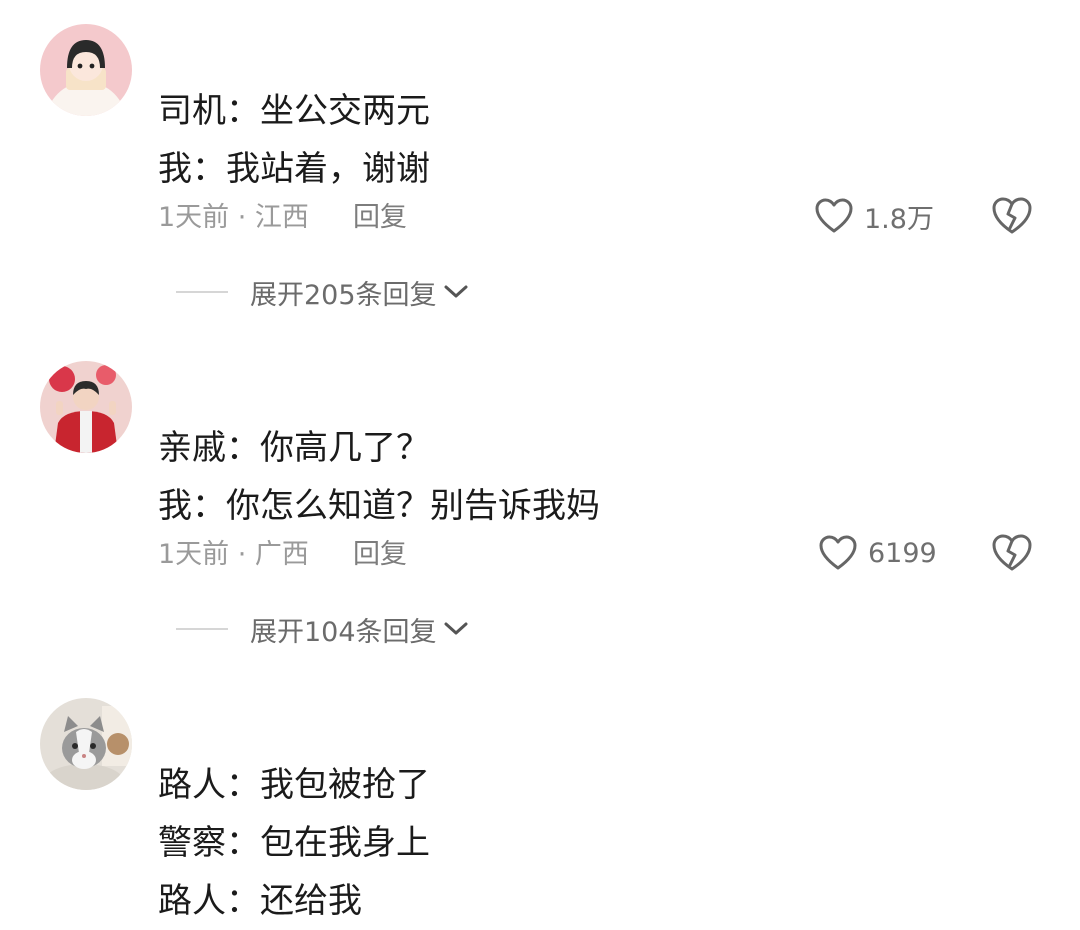 The image size is (1080, 930). What do you see at coordinates (86, 407) in the screenshot?
I see `person-red-jacket-avatar-icon` at bounding box center [86, 407].